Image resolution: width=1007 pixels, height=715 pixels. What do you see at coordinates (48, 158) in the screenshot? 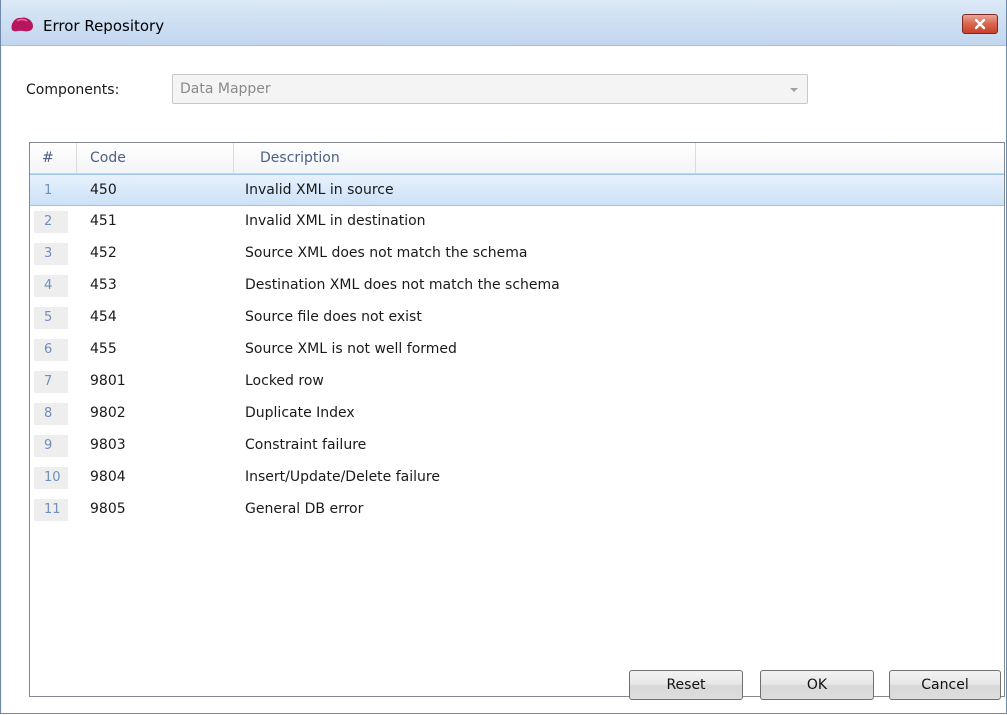
I see `column-header-number: #` at bounding box center [48, 158].